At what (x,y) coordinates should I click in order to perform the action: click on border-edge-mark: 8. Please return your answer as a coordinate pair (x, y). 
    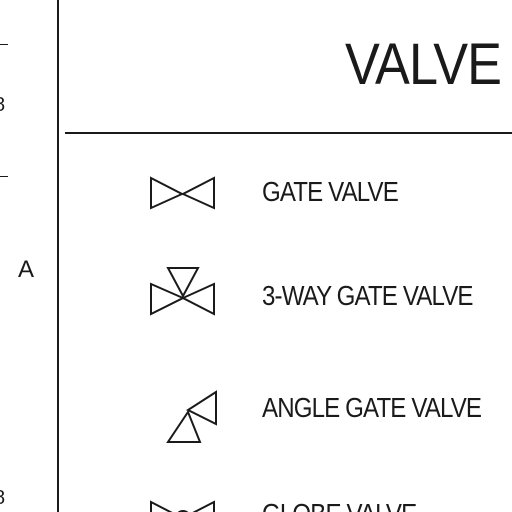
    Looking at the image, I should click on (2, 105).